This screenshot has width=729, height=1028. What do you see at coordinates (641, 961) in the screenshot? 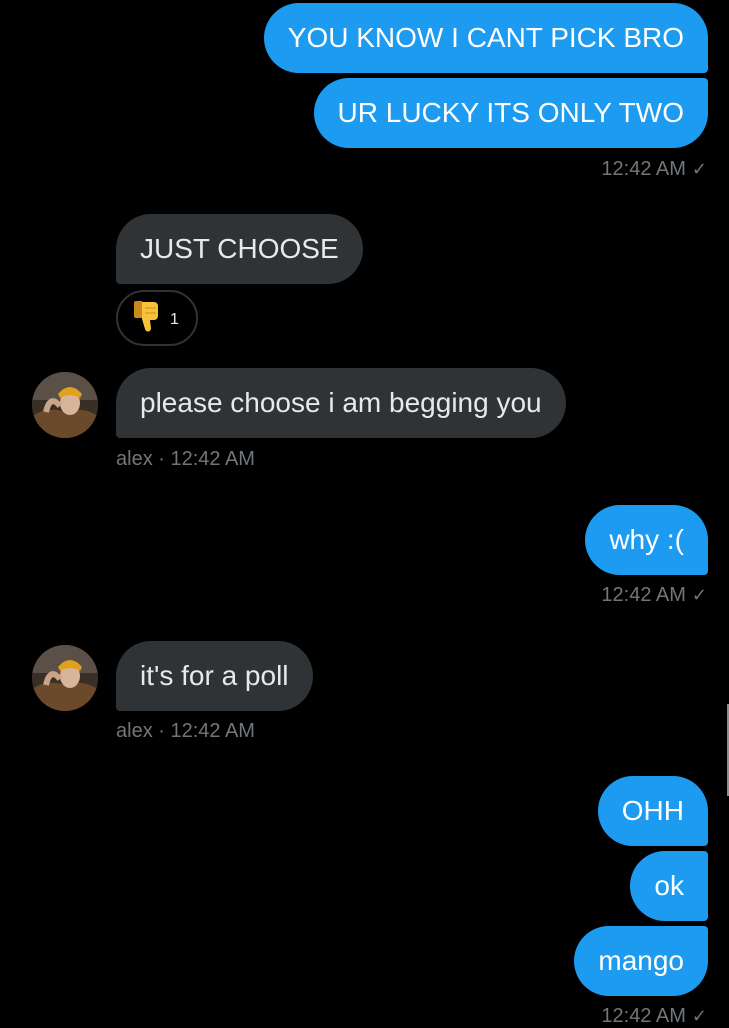
I see `message-bubble-sent: mango` at bounding box center [641, 961].